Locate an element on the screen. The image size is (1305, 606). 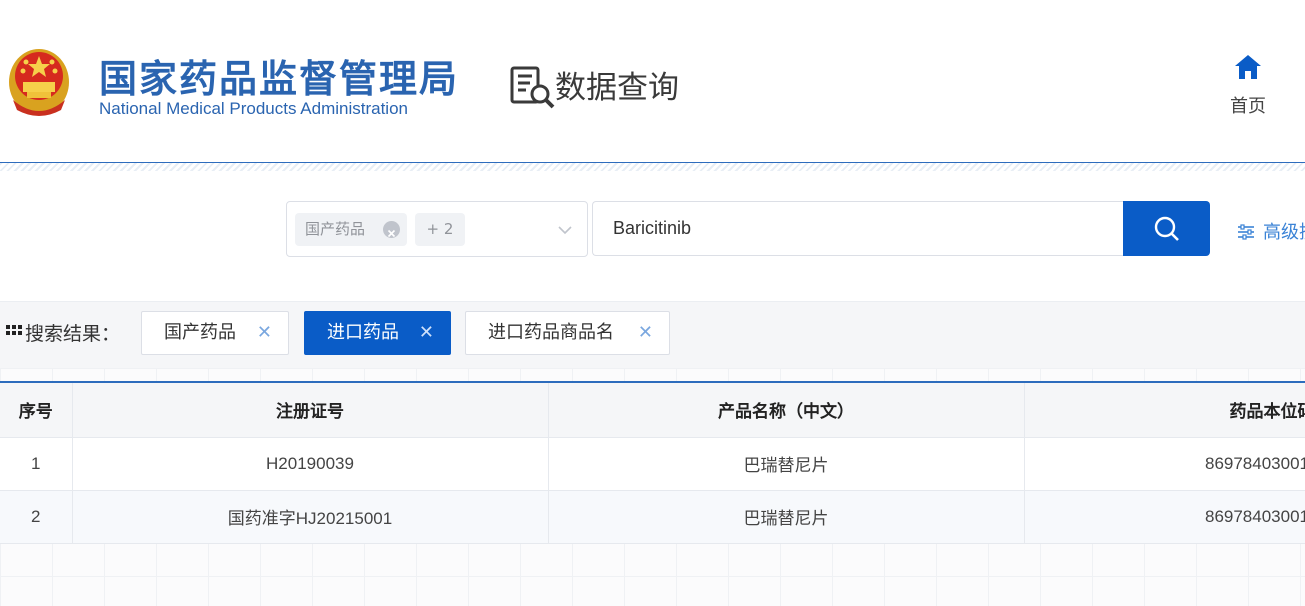
table-header-row: 序号 注册证号 产品名称（中文） 药品本位码 is located at coordinates (652, 410).